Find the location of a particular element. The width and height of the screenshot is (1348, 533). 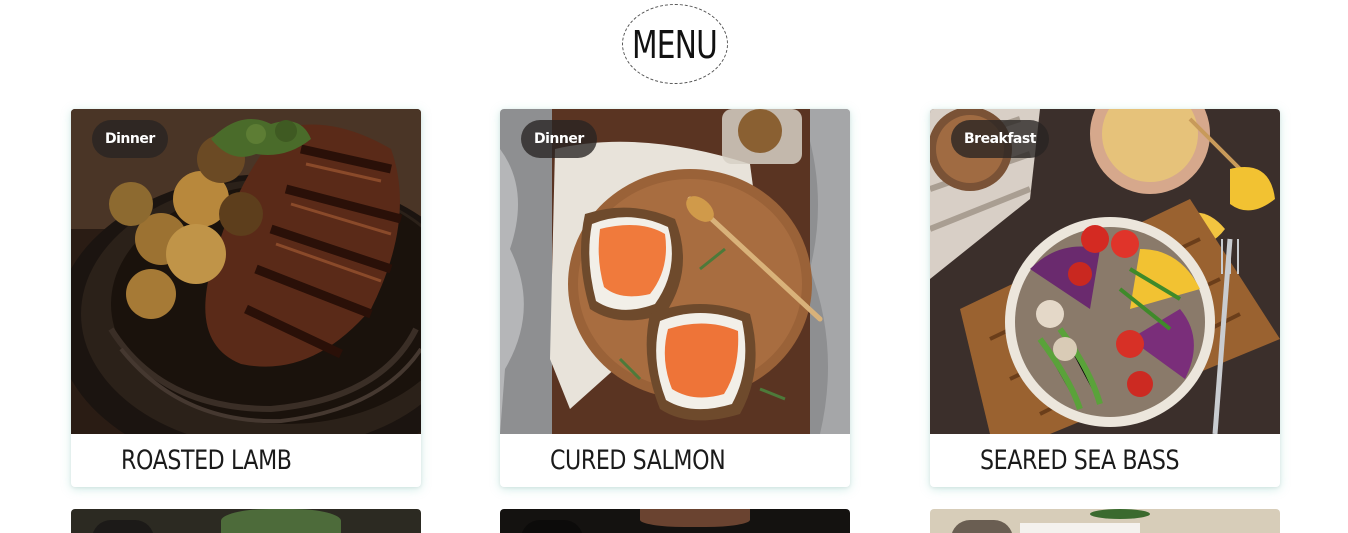

dish-name: ROASTED LAMB is located at coordinates (206, 460).